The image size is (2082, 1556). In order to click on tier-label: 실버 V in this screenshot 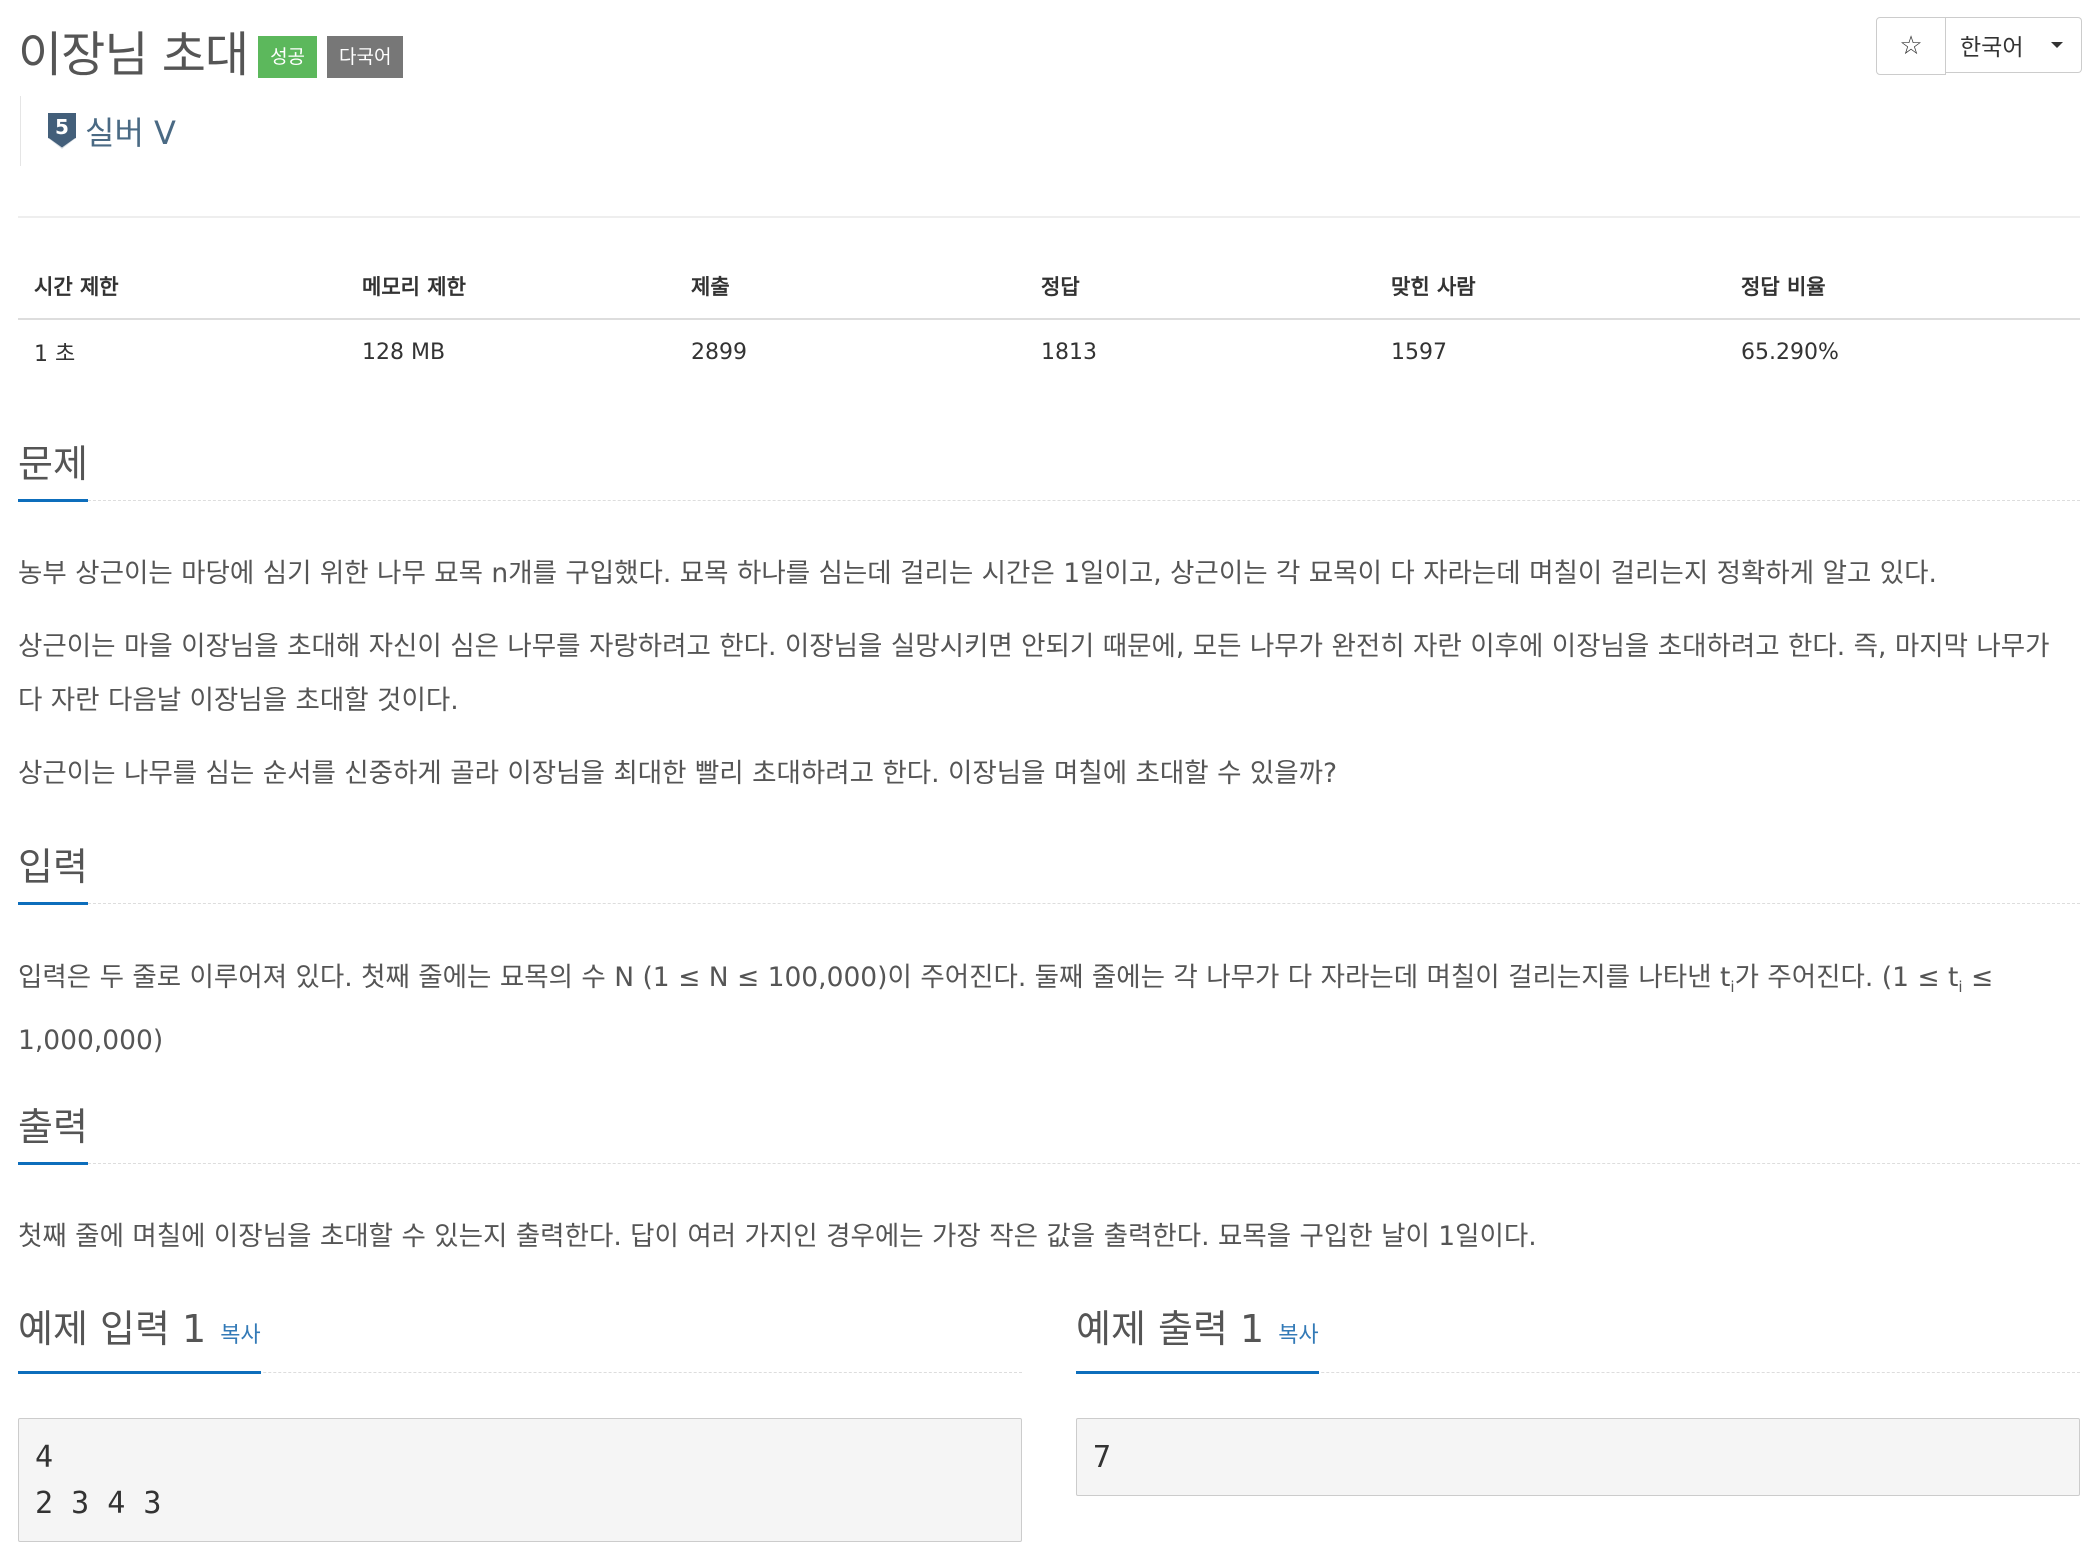, I will do `click(130, 133)`.